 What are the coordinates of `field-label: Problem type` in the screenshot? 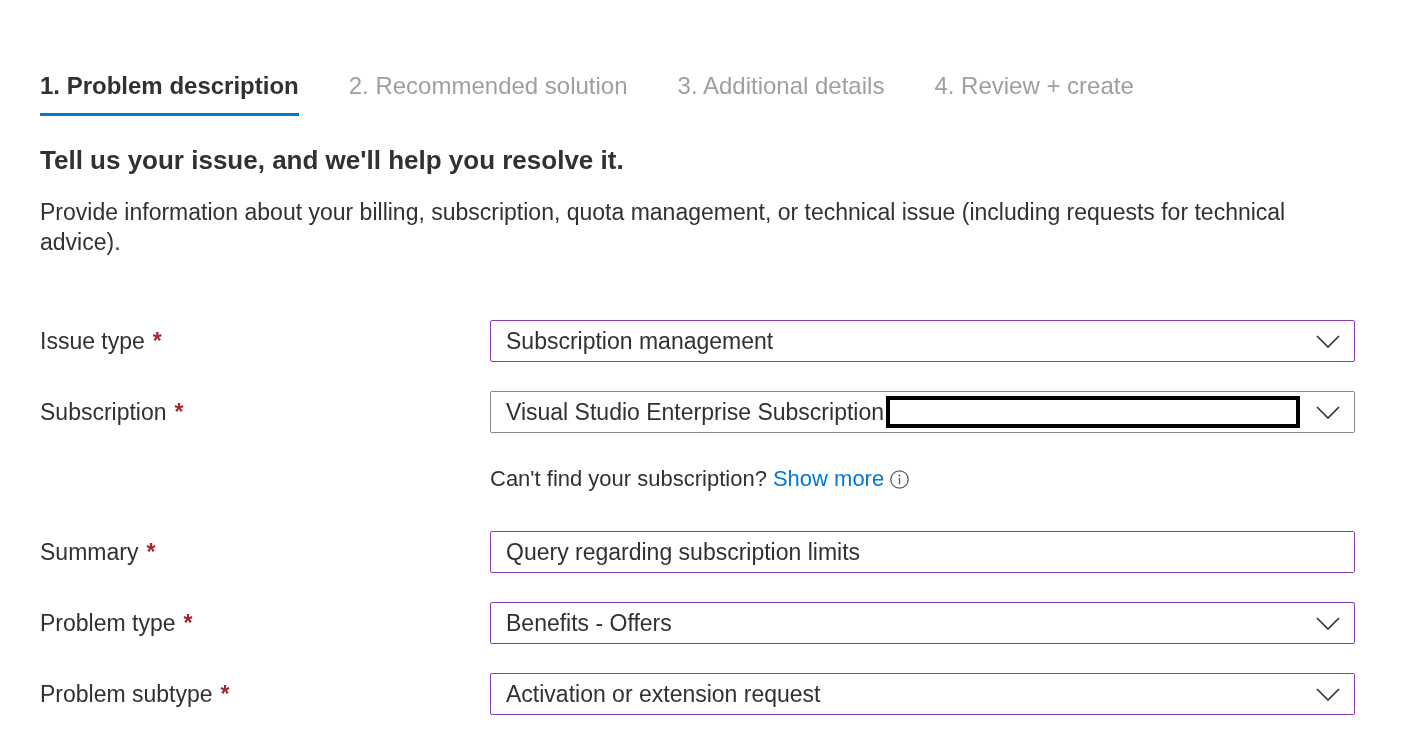 It's located at (108, 623).